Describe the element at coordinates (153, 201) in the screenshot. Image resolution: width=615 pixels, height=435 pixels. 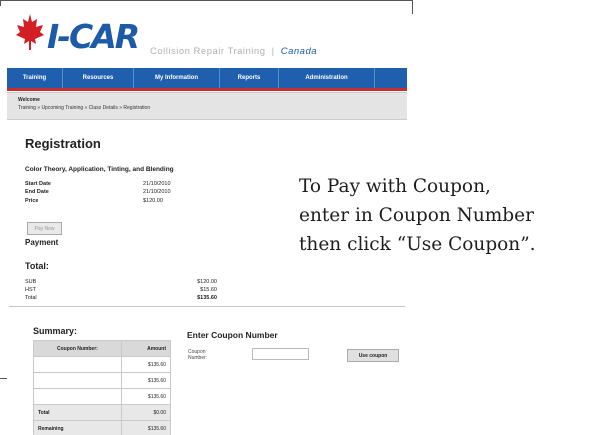
I see `price-value: $120.00` at that location.